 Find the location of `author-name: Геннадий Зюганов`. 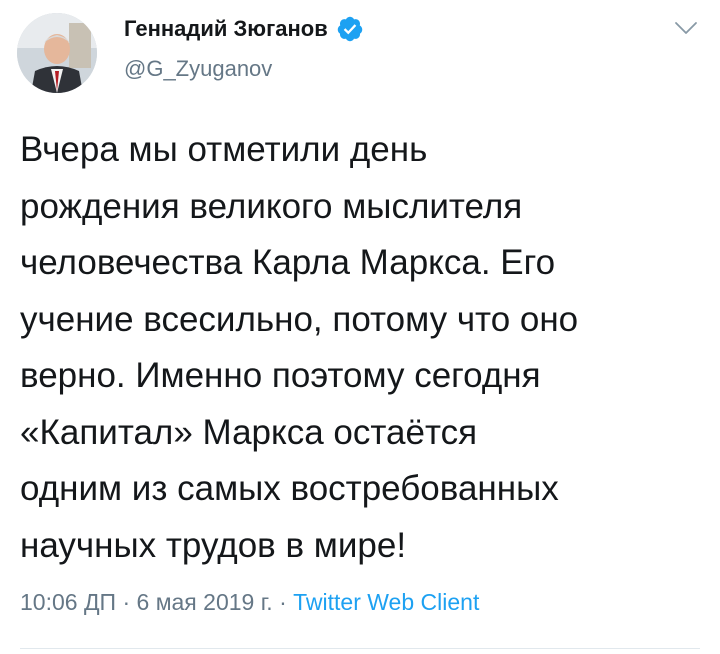

author-name: Геннадий Зюганов is located at coordinates (226, 29).